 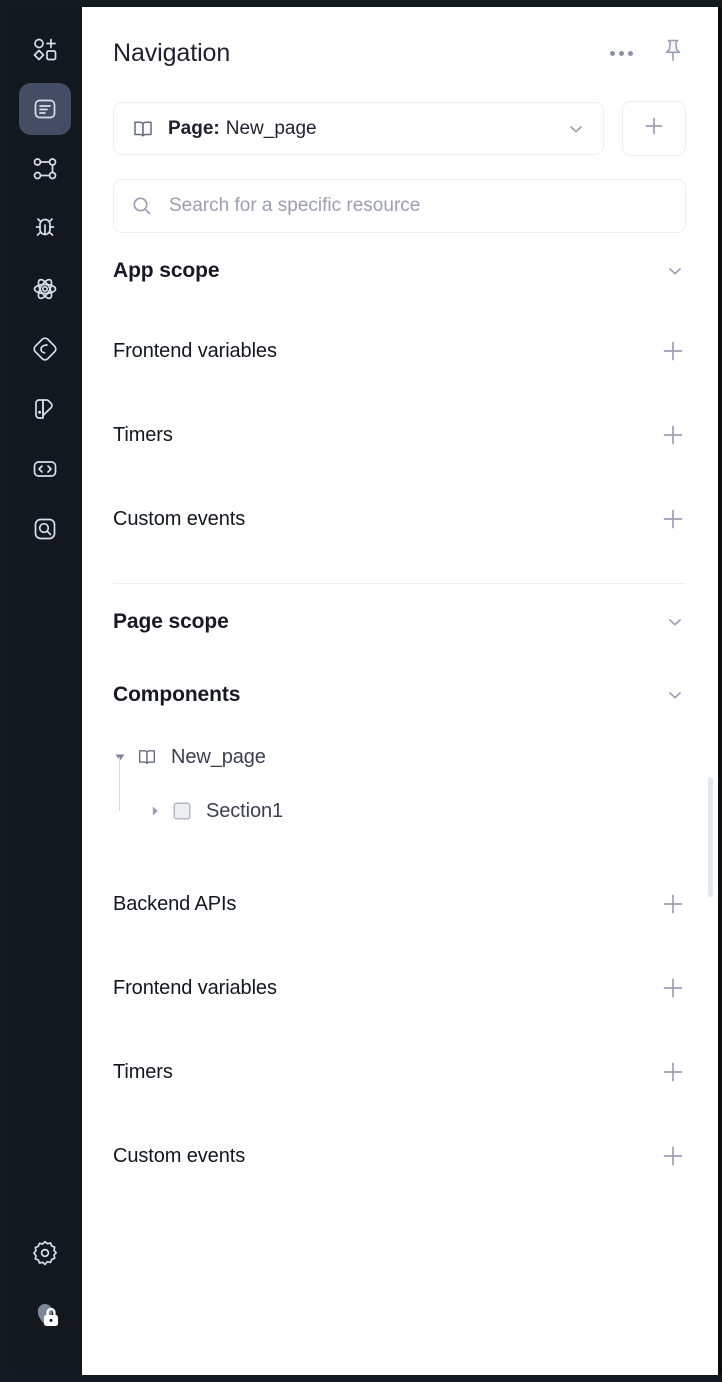 What do you see at coordinates (399, 811) in the screenshot?
I see `tree-node-section1: Section1` at bounding box center [399, 811].